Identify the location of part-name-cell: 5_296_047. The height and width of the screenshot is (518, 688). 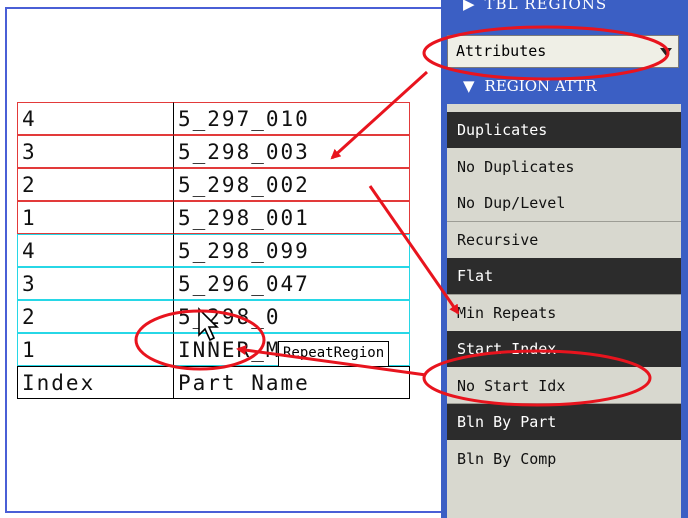
(292, 283).